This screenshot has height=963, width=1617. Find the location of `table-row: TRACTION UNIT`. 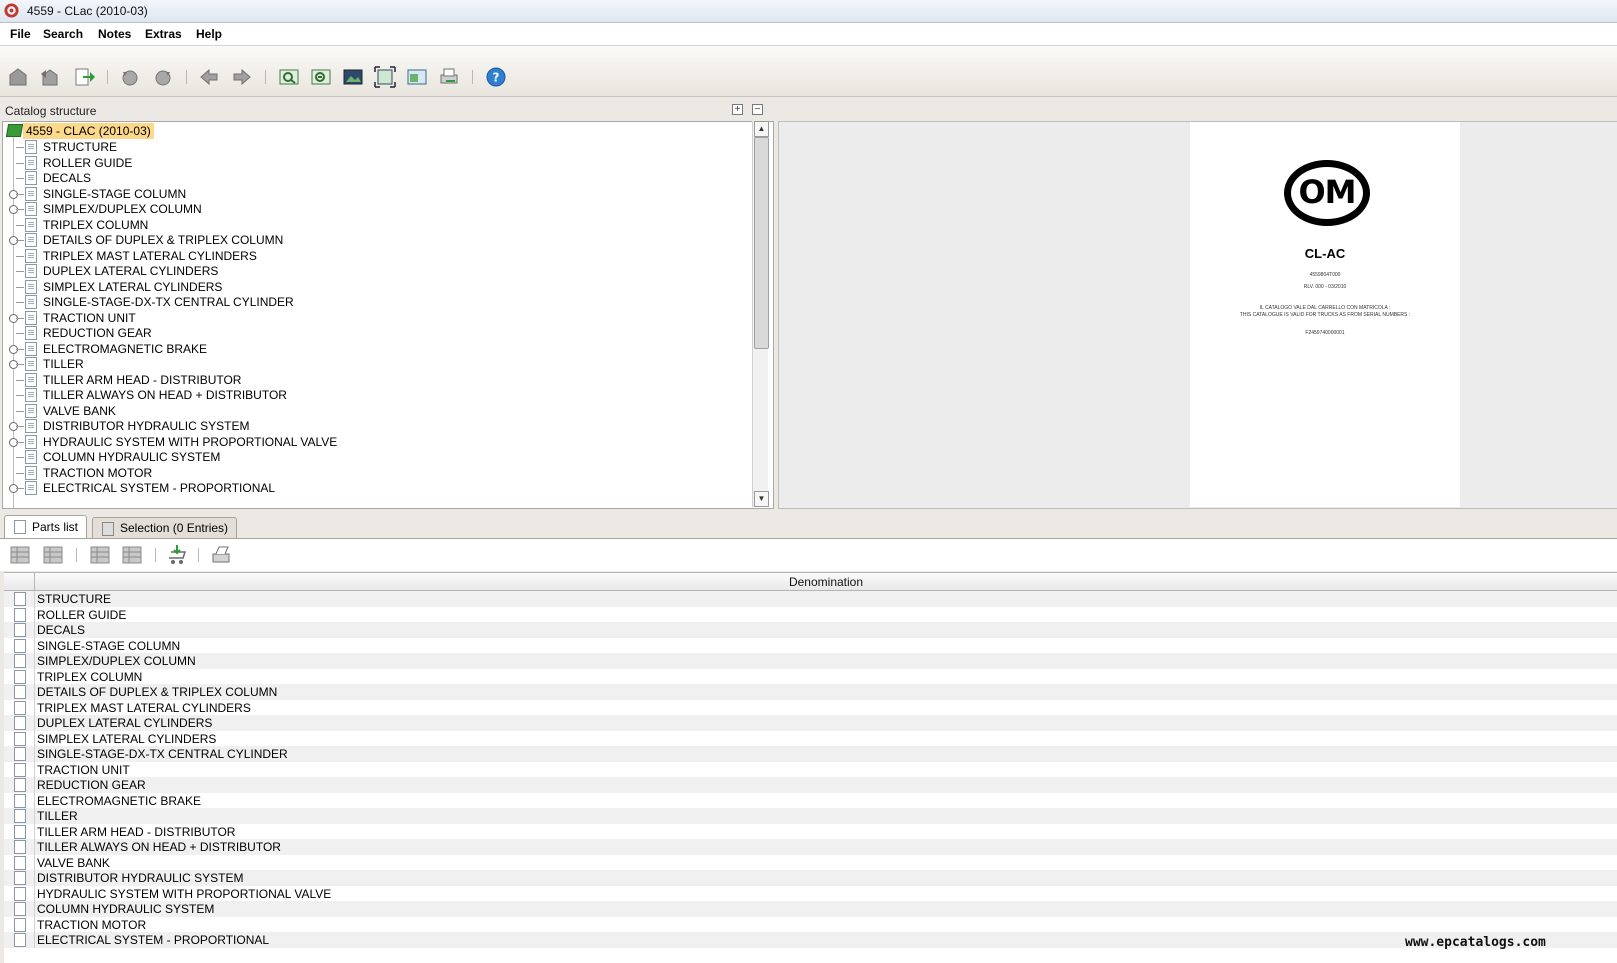

table-row: TRACTION UNIT is located at coordinates (810, 769).